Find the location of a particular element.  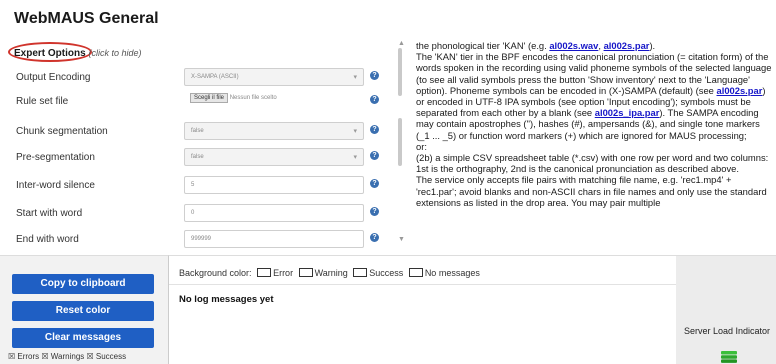

inter-word-silence-value: 5 is located at coordinates (193, 185).